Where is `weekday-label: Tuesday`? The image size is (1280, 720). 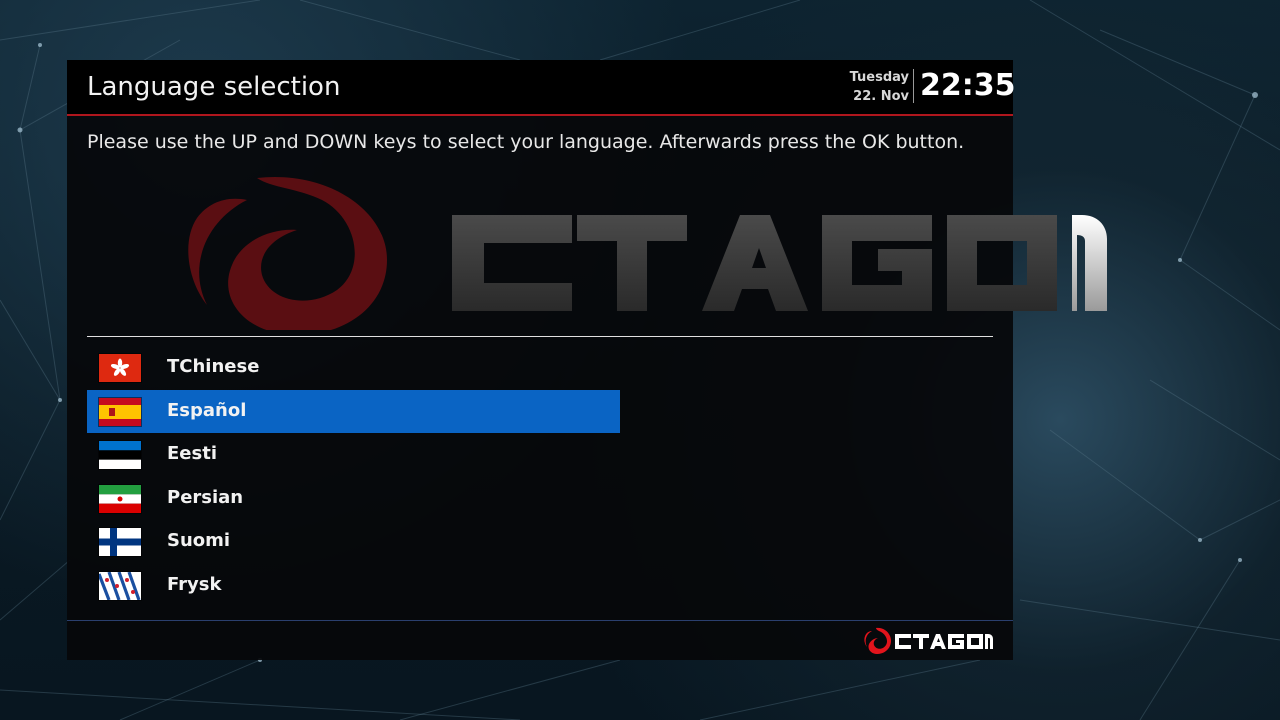
weekday-label: Tuesday is located at coordinates (879, 77).